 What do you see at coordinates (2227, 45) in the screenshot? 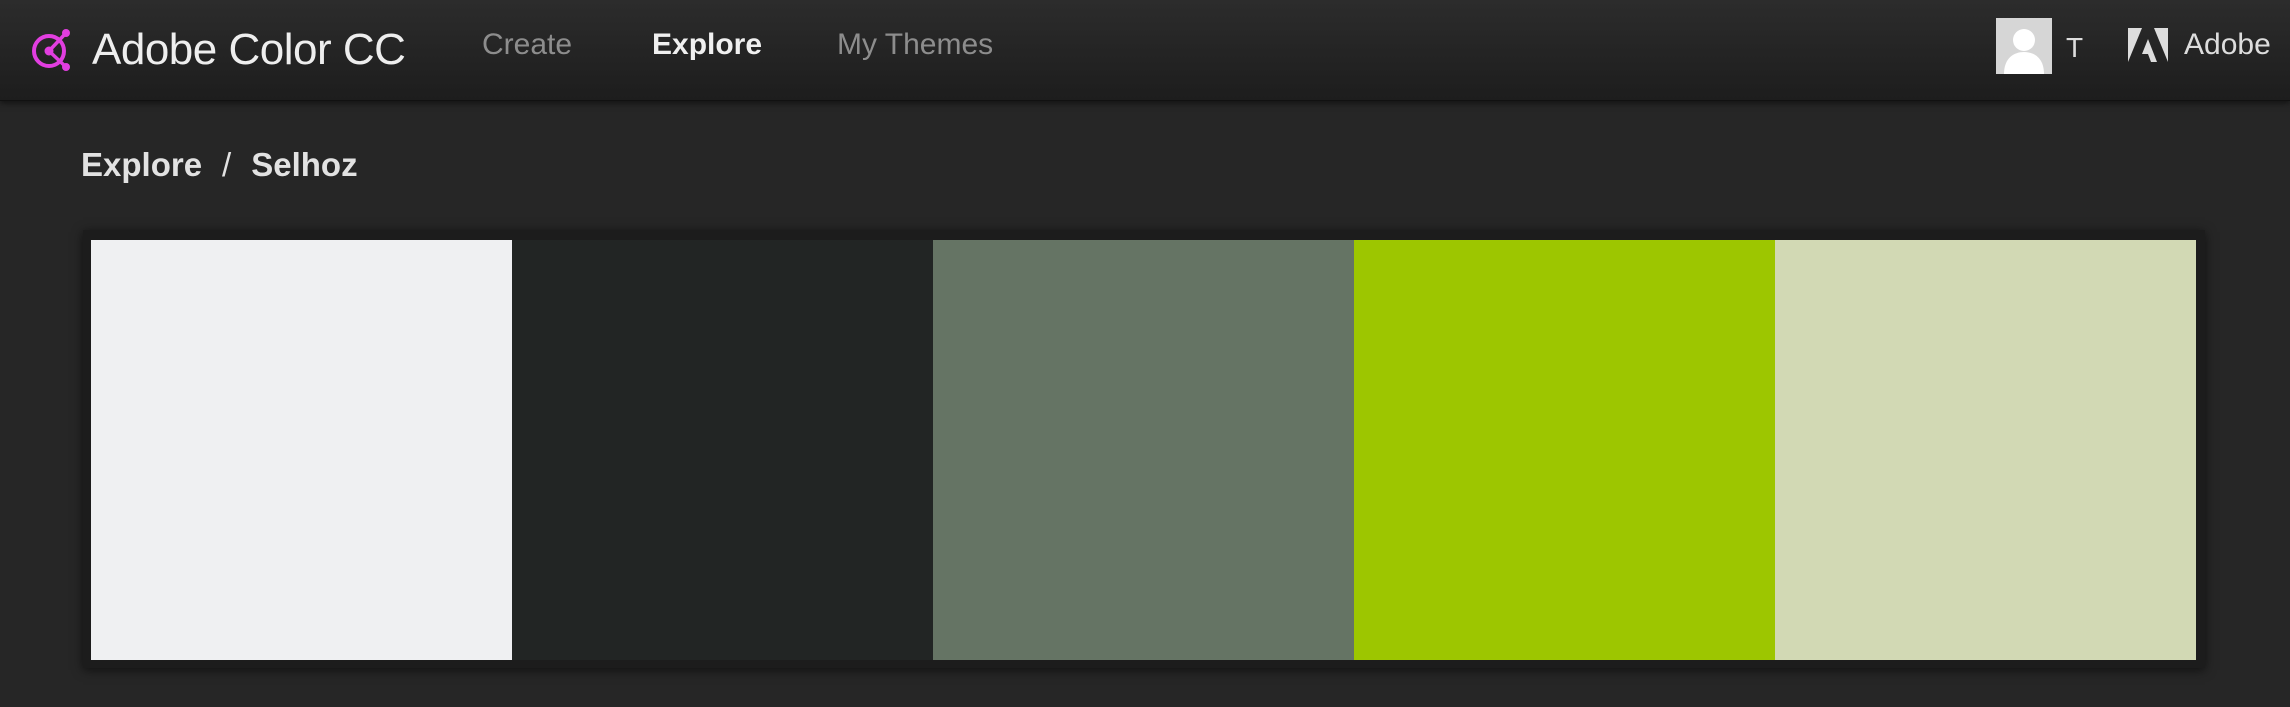
I see `adobe-link: Adobe` at bounding box center [2227, 45].